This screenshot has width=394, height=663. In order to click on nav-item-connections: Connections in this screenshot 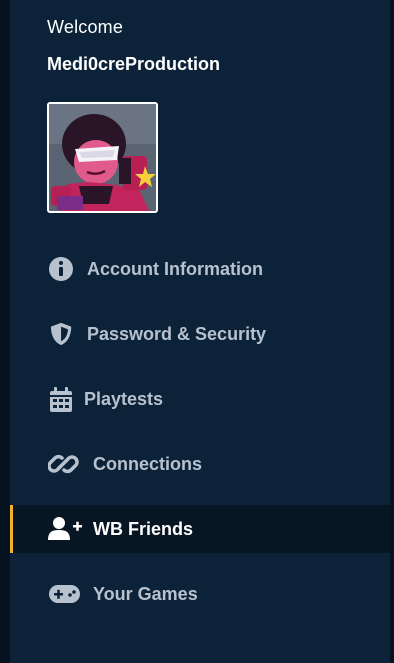, I will do `click(200, 464)`.